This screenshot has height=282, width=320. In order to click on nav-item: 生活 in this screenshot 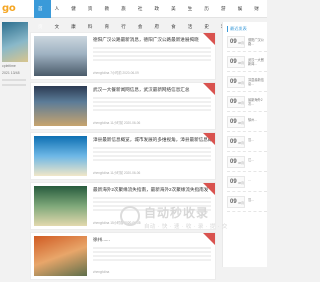, I will do `click(192, 14)`.